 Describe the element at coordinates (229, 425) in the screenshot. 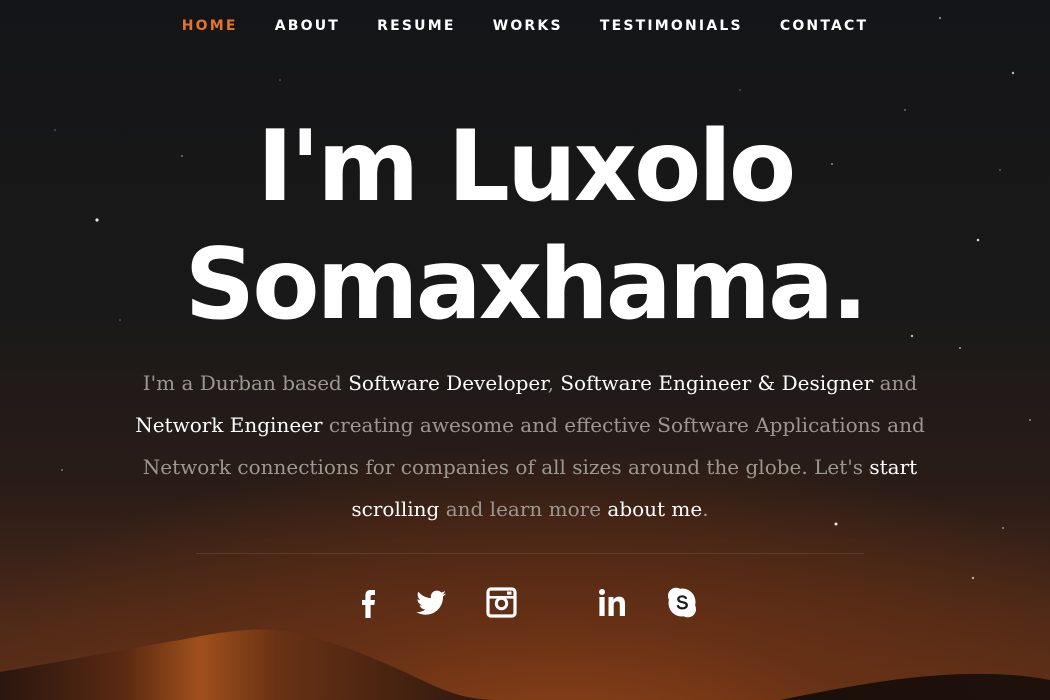

I see `intro-highlight-network-engineer: Network Engineer` at that location.